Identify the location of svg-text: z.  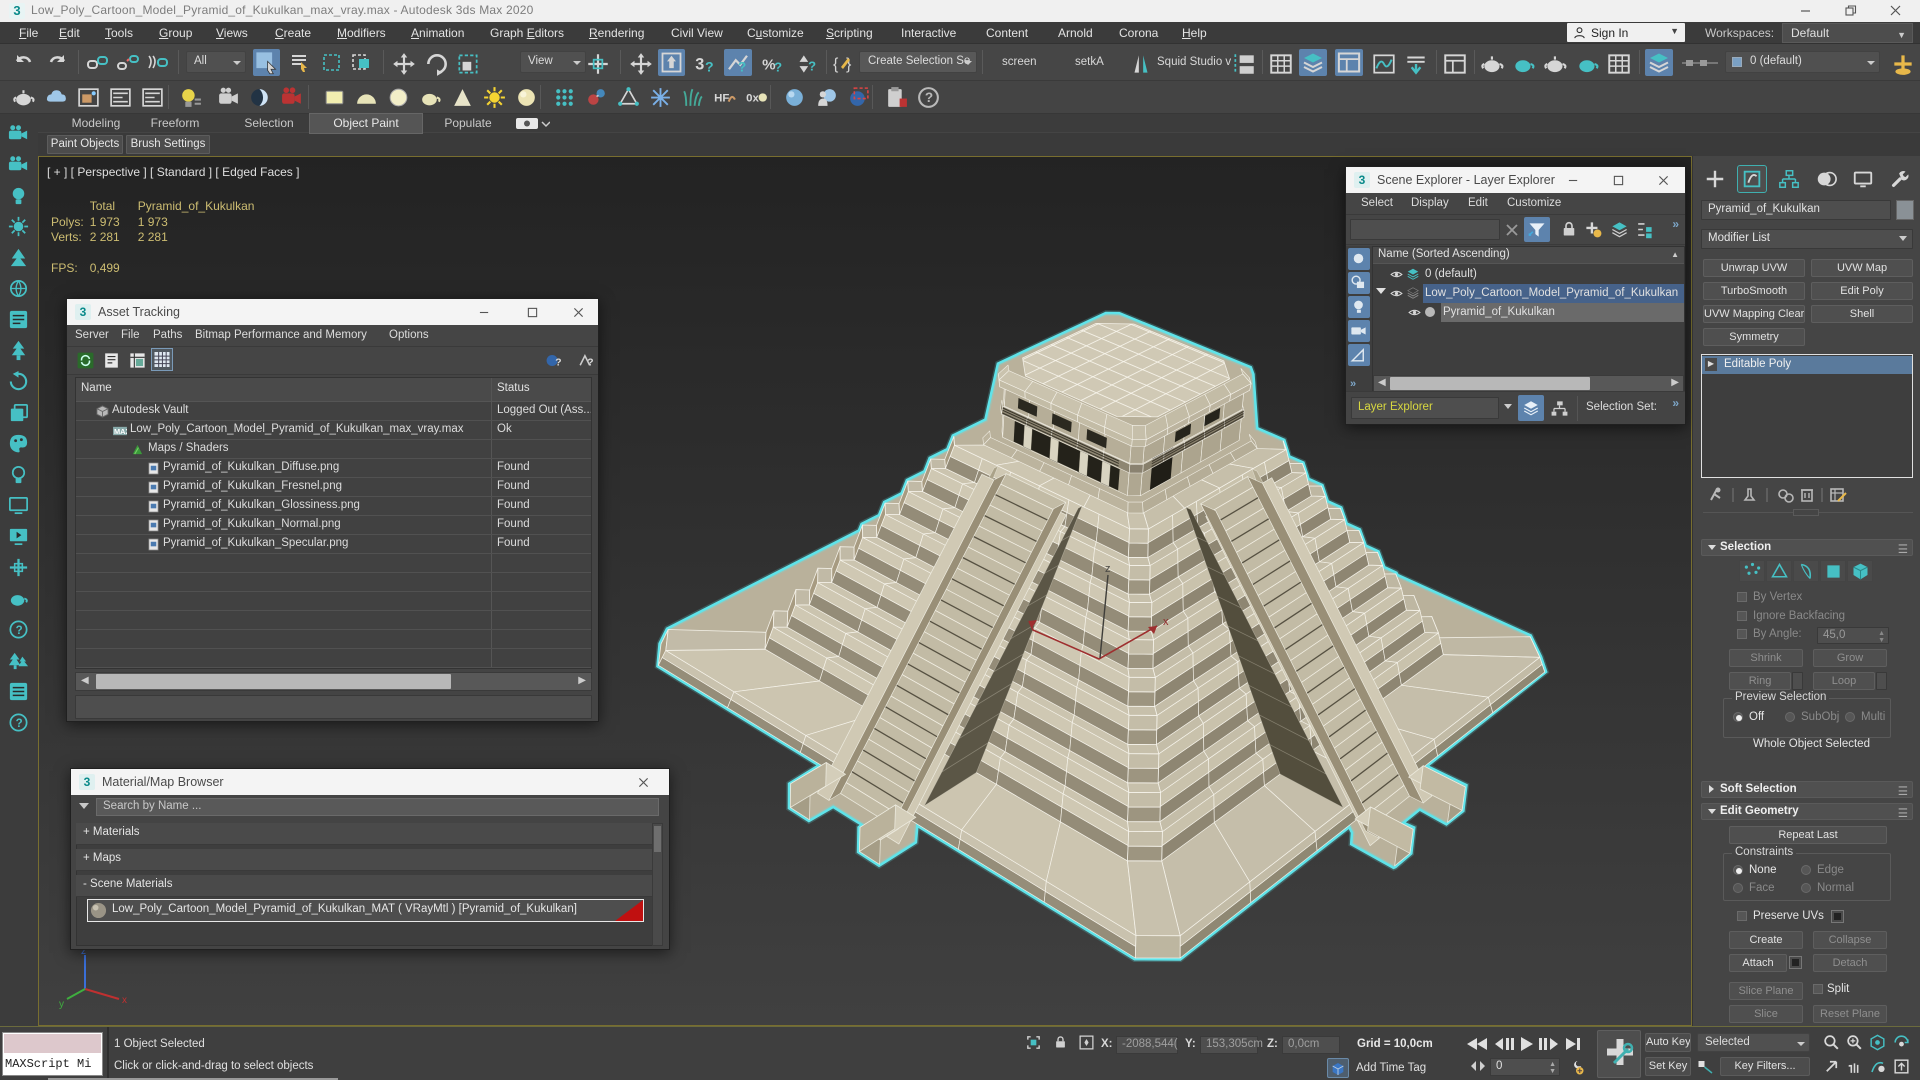
(1108, 569).